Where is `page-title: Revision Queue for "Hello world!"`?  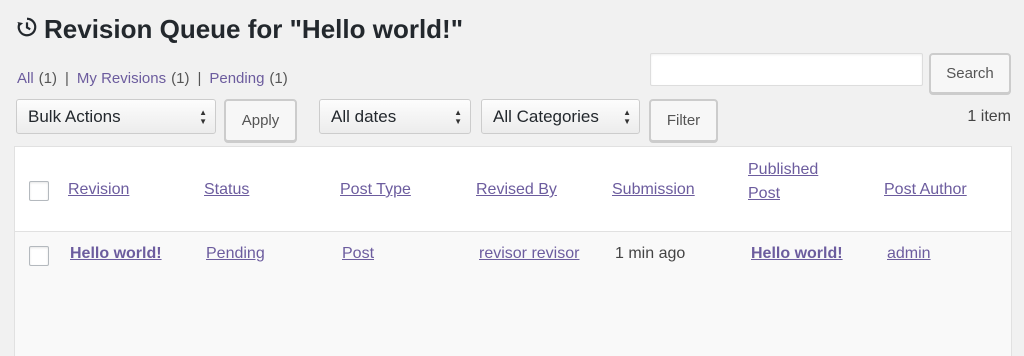
page-title: Revision Queue for "Hello world!" is located at coordinates (239, 29).